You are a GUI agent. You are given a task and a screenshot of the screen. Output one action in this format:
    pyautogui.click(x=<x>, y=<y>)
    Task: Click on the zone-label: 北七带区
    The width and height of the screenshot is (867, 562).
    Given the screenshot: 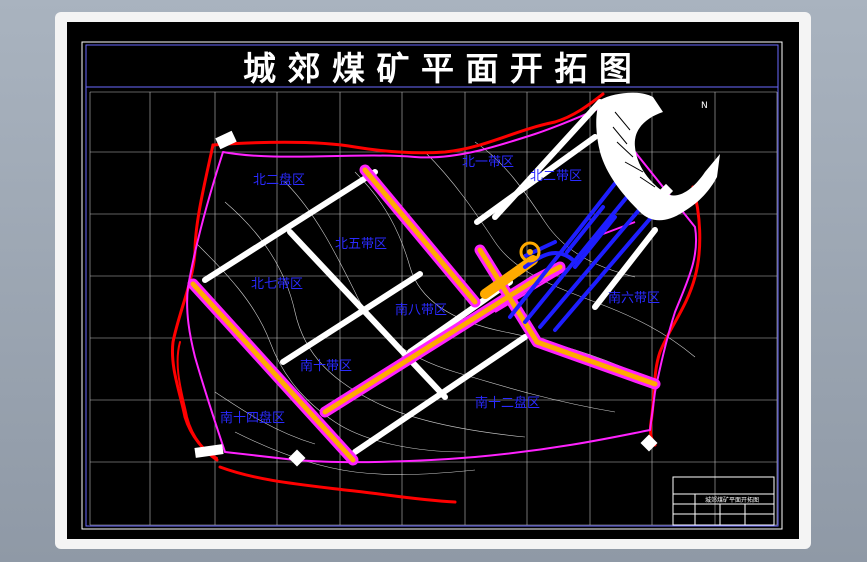 What is the action you would take?
    pyautogui.click(x=277, y=284)
    